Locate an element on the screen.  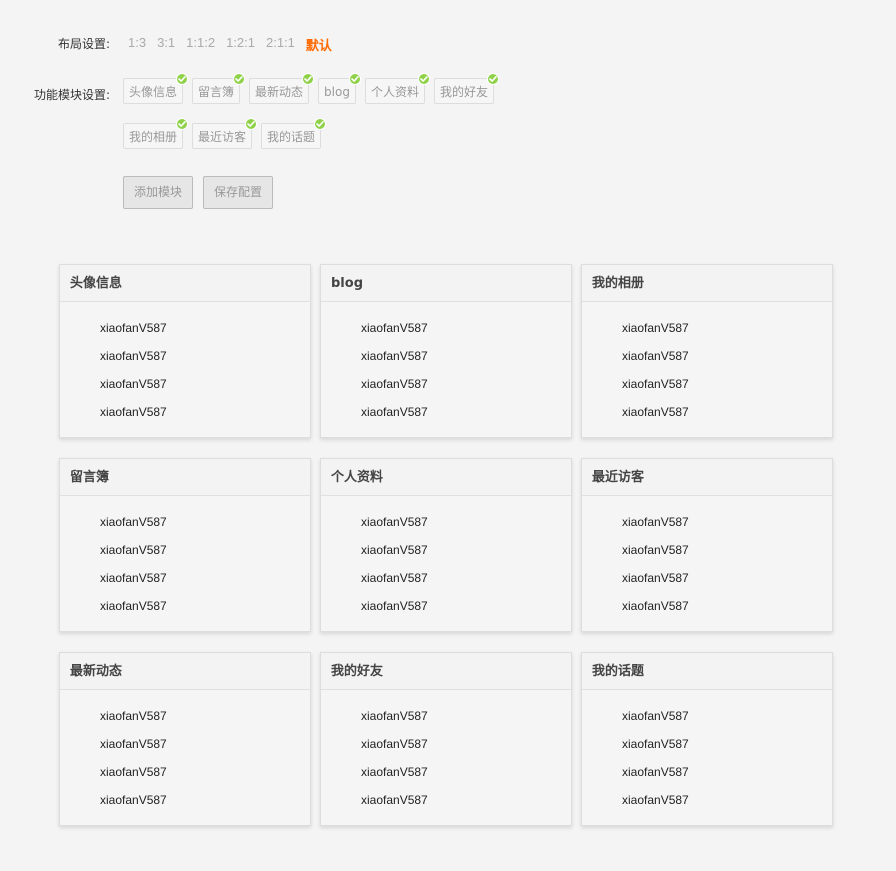
module-tag: blog is located at coordinates (339, 88).